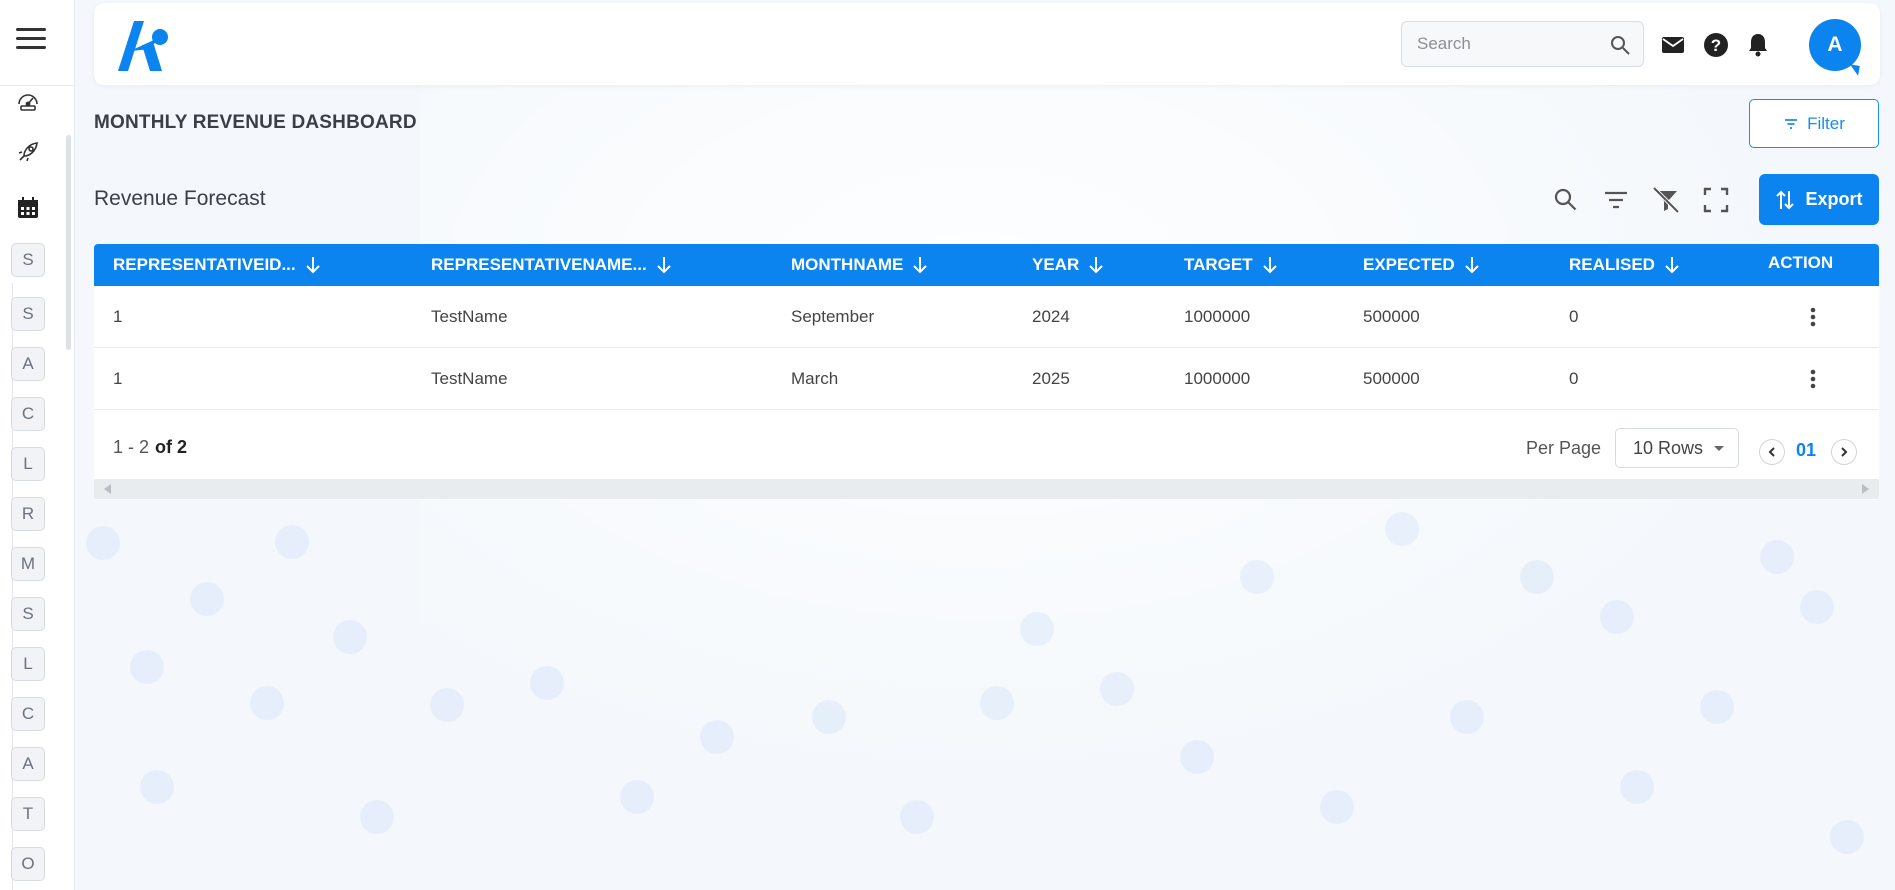 This screenshot has height=890, width=1895. I want to click on sidebar-item-c-2: C, so click(28, 714).